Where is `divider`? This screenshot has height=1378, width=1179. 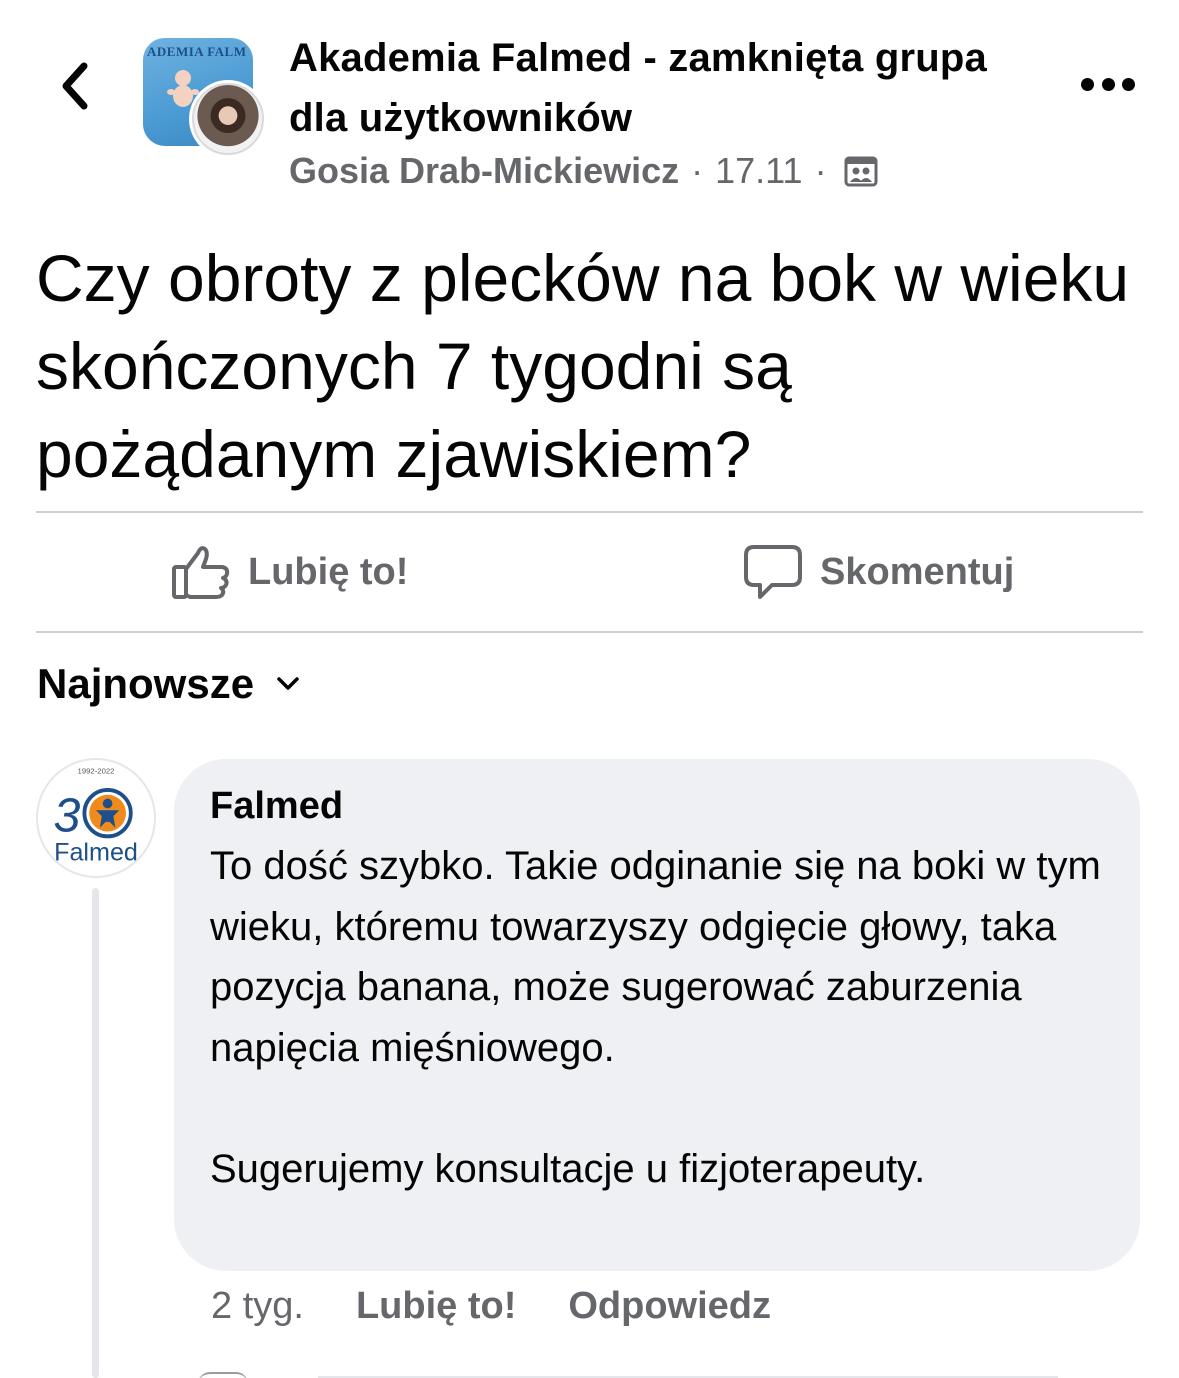
divider is located at coordinates (589, 632).